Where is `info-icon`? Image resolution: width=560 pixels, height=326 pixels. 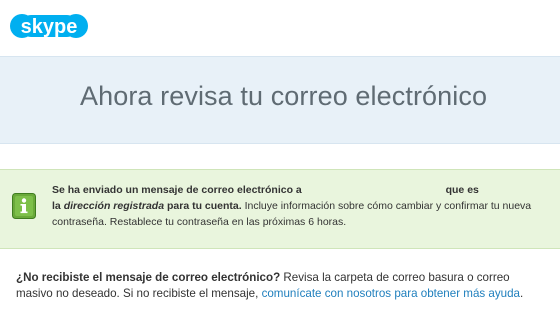 info-icon is located at coordinates (24, 206).